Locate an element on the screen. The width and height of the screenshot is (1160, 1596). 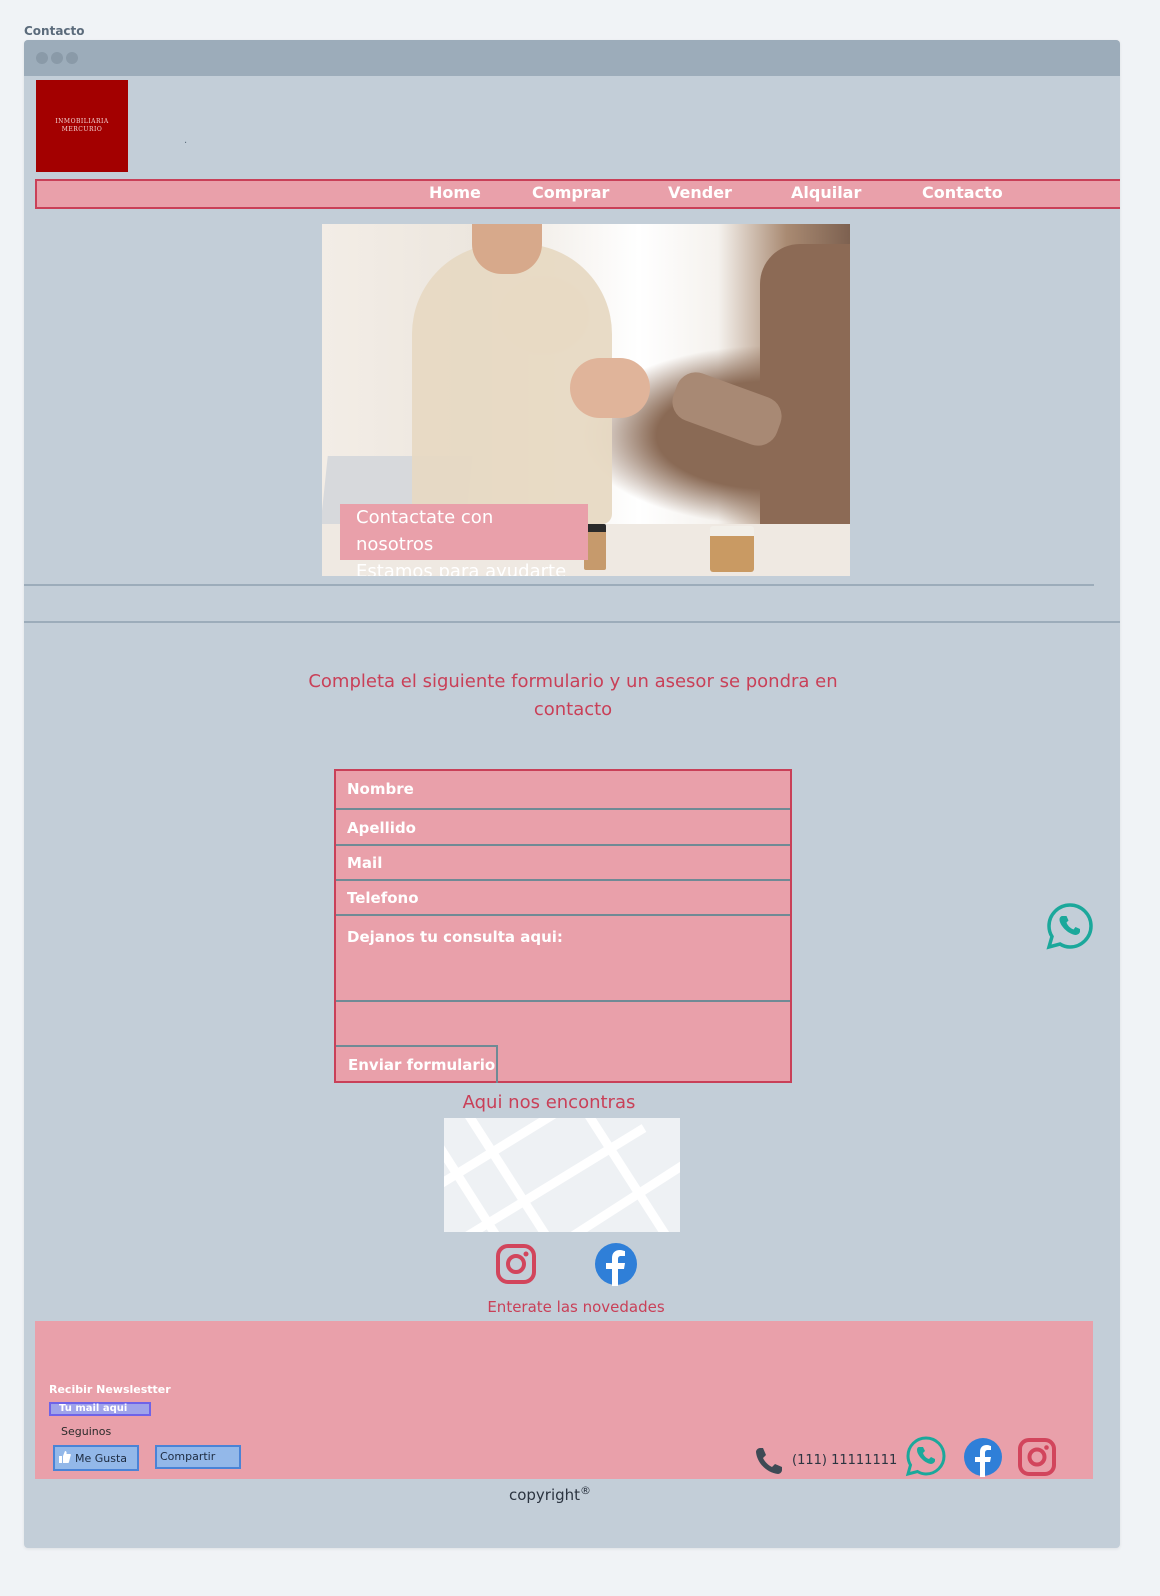
page-label: Contacto is located at coordinates (54, 31).